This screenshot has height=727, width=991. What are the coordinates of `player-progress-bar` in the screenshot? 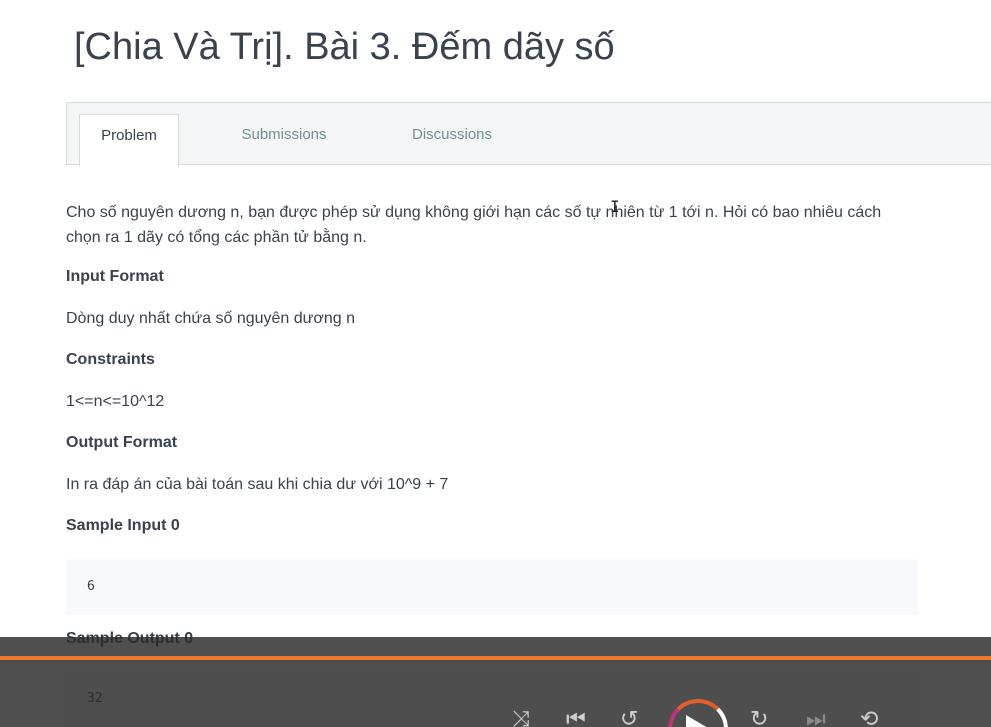 It's located at (495, 658).